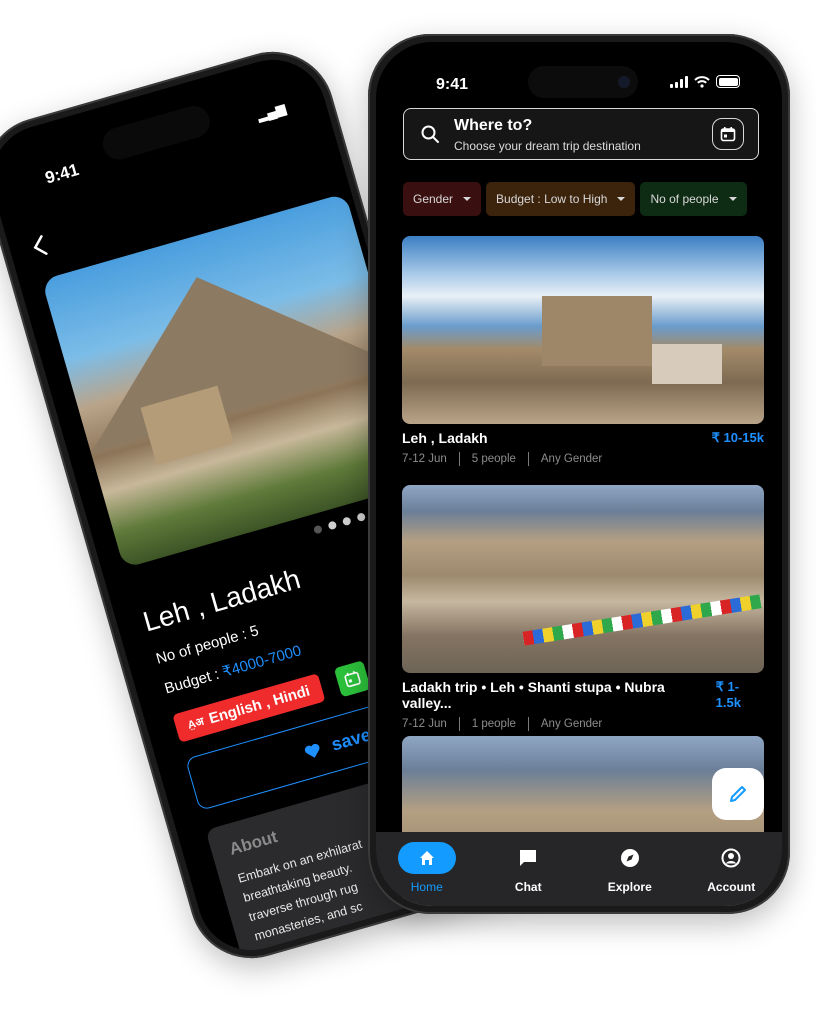 This screenshot has height=1020, width=816. What do you see at coordinates (629, 858) in the screenshot?
I see `compass-icon` at bounding box center [629, 858].